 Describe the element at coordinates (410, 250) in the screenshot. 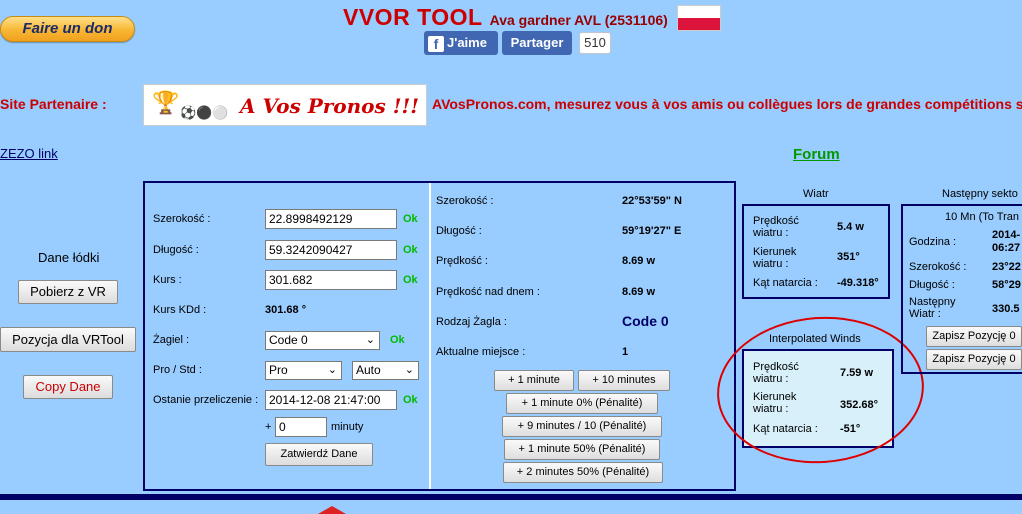

I see `lon-ok: Ok` at that location.